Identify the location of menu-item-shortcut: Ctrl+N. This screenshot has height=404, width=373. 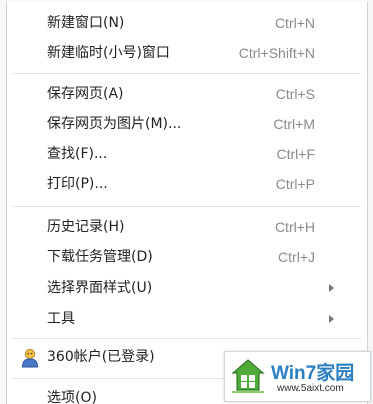
(294, 23).